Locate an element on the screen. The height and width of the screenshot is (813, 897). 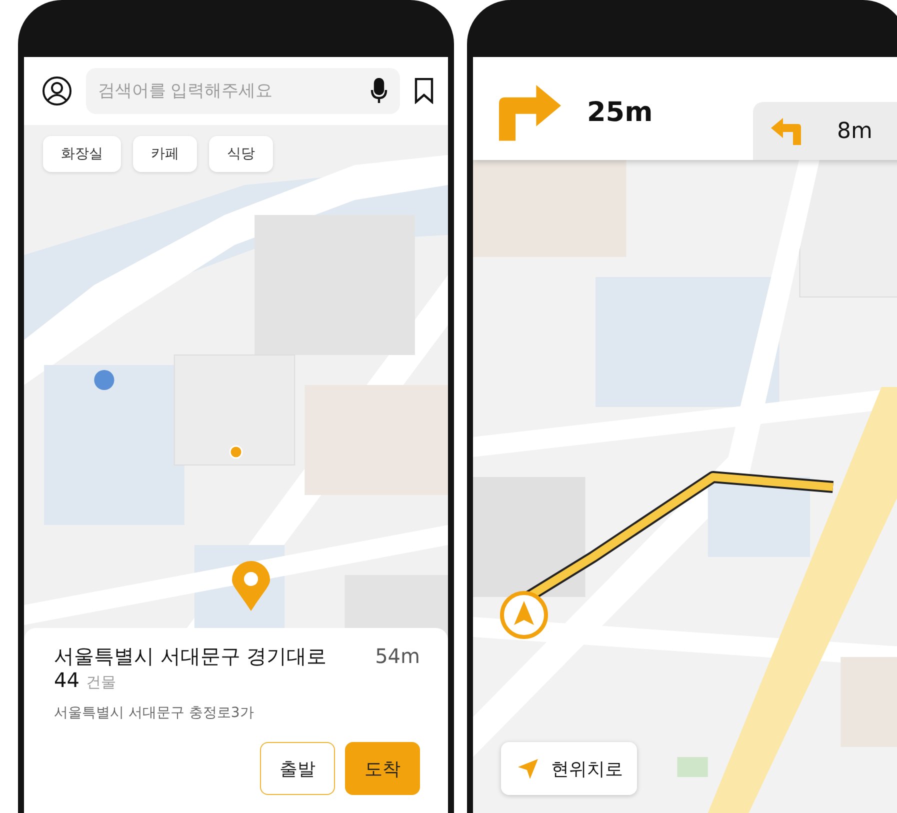
arrival-button: 도착 is located at coordinates (382, 768).